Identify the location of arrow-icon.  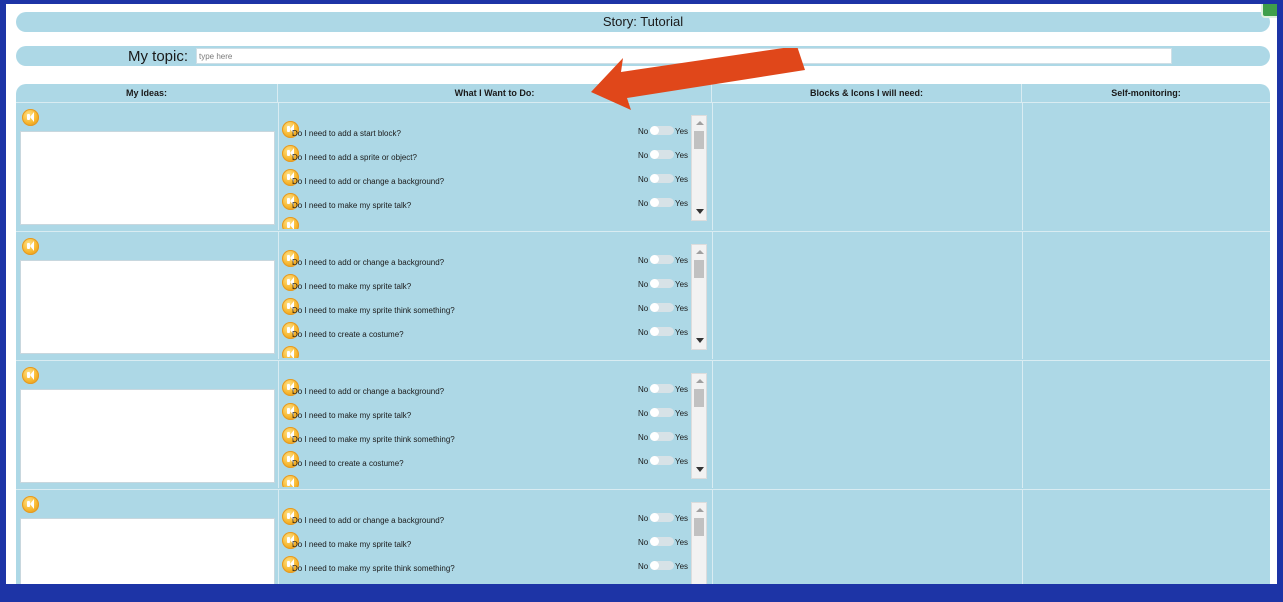
(698, 79).